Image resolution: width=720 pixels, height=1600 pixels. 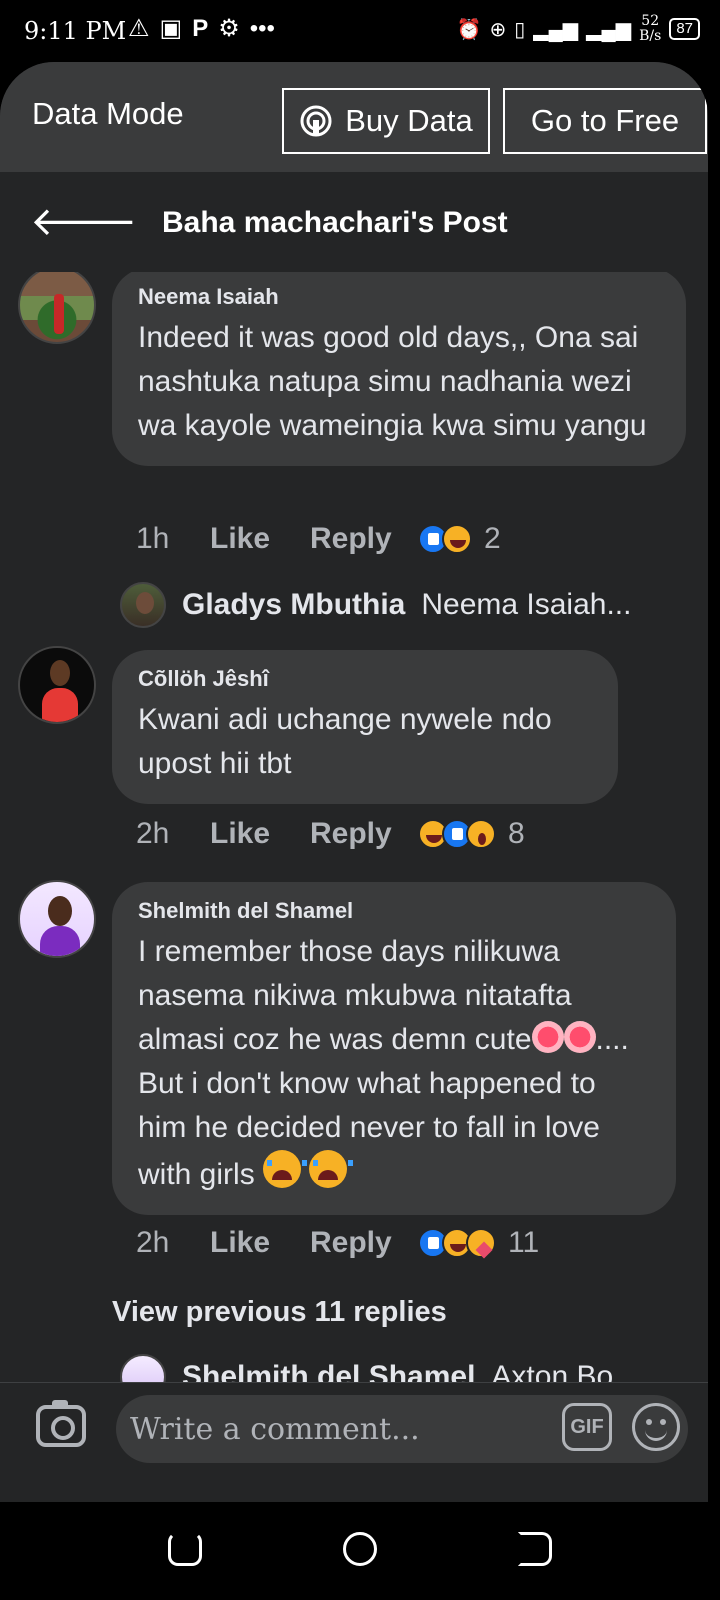 What do you see at coordinates (524, 1242) in the screenshot?
I see `reaction-count: 11` at bounding box center [524, 1242].